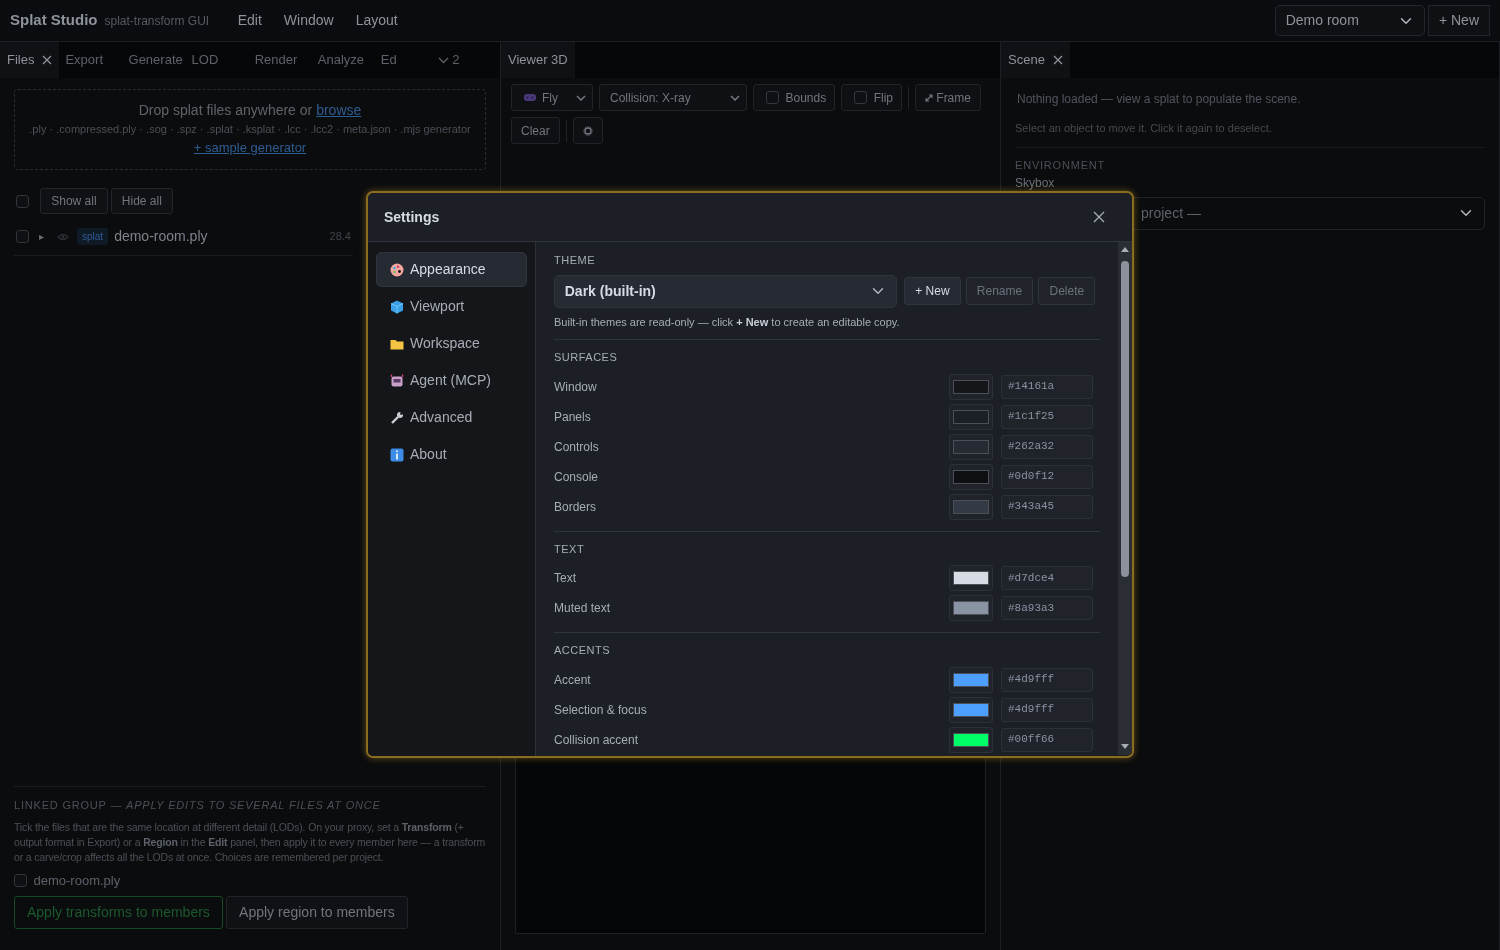  Describe the element at coordinates (161, 236) in the screenshot. I see `file-name: demo-room.ply` at that location.